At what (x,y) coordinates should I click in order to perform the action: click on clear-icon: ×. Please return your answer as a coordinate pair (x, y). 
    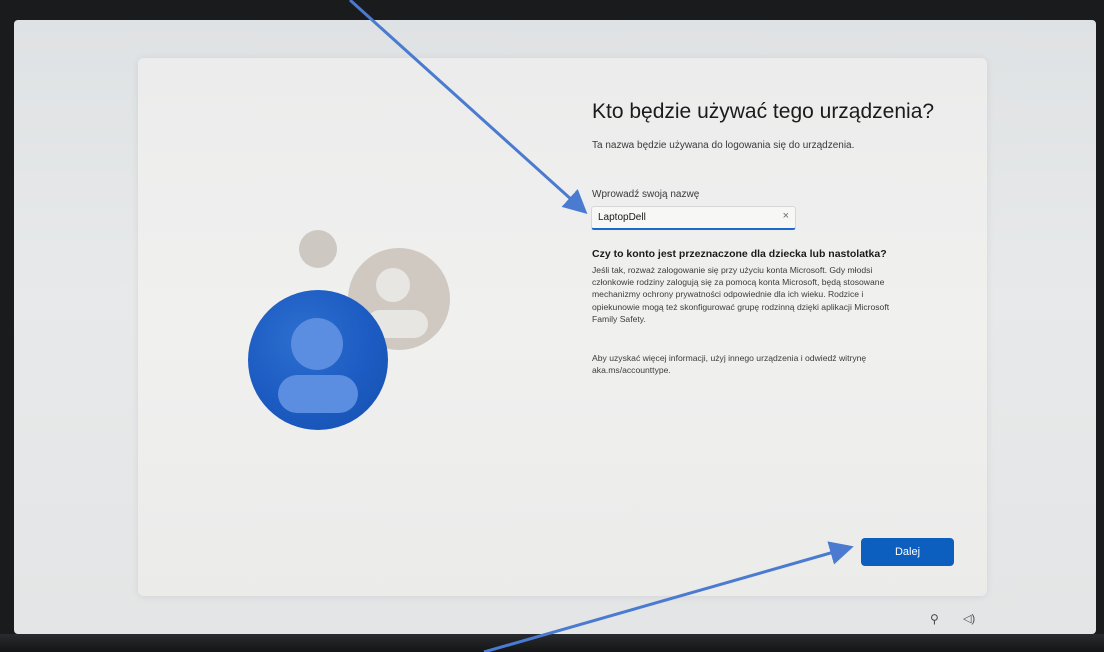
    Looking at the image, I should click on (786, 216).